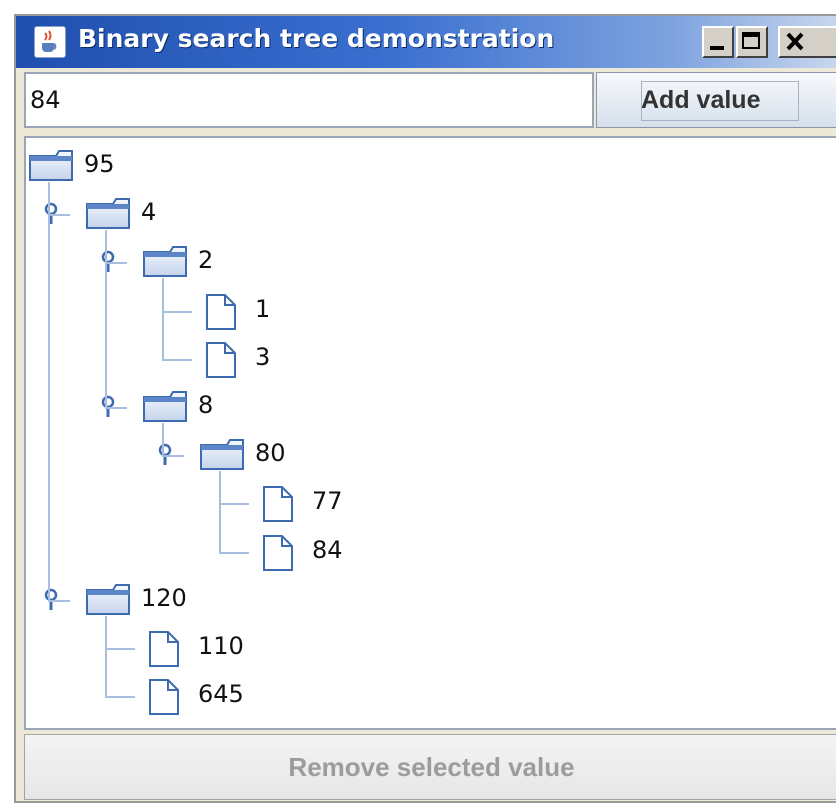 The image size is (836, 803). Describe the element at coordinates (434, 696) in the screenshot. I see `tree-leaf-node: 645` at that location.